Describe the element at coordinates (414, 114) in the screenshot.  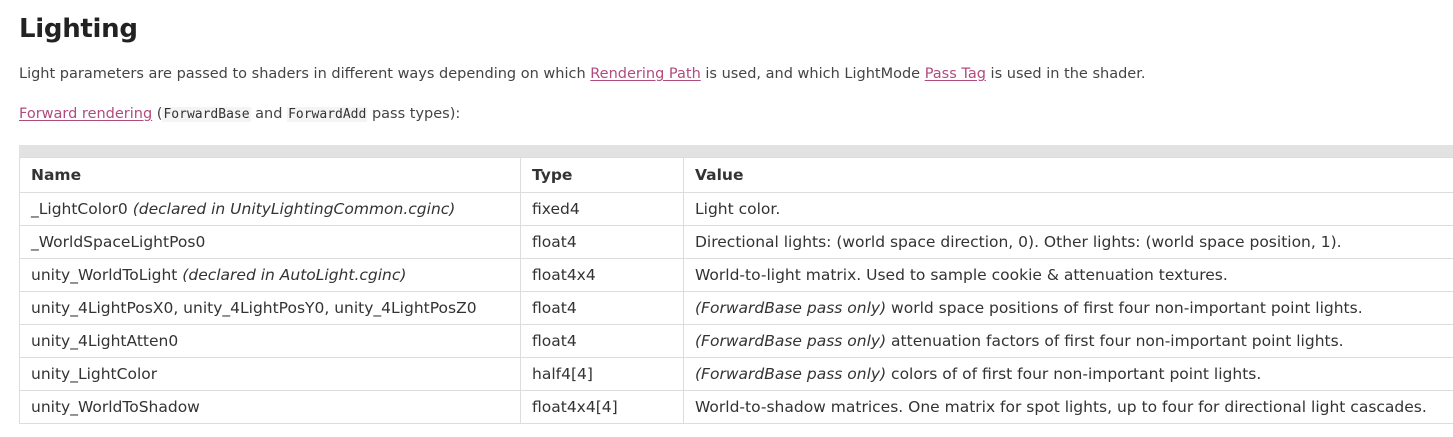
I see `forward-tail: pass types):` at that location.